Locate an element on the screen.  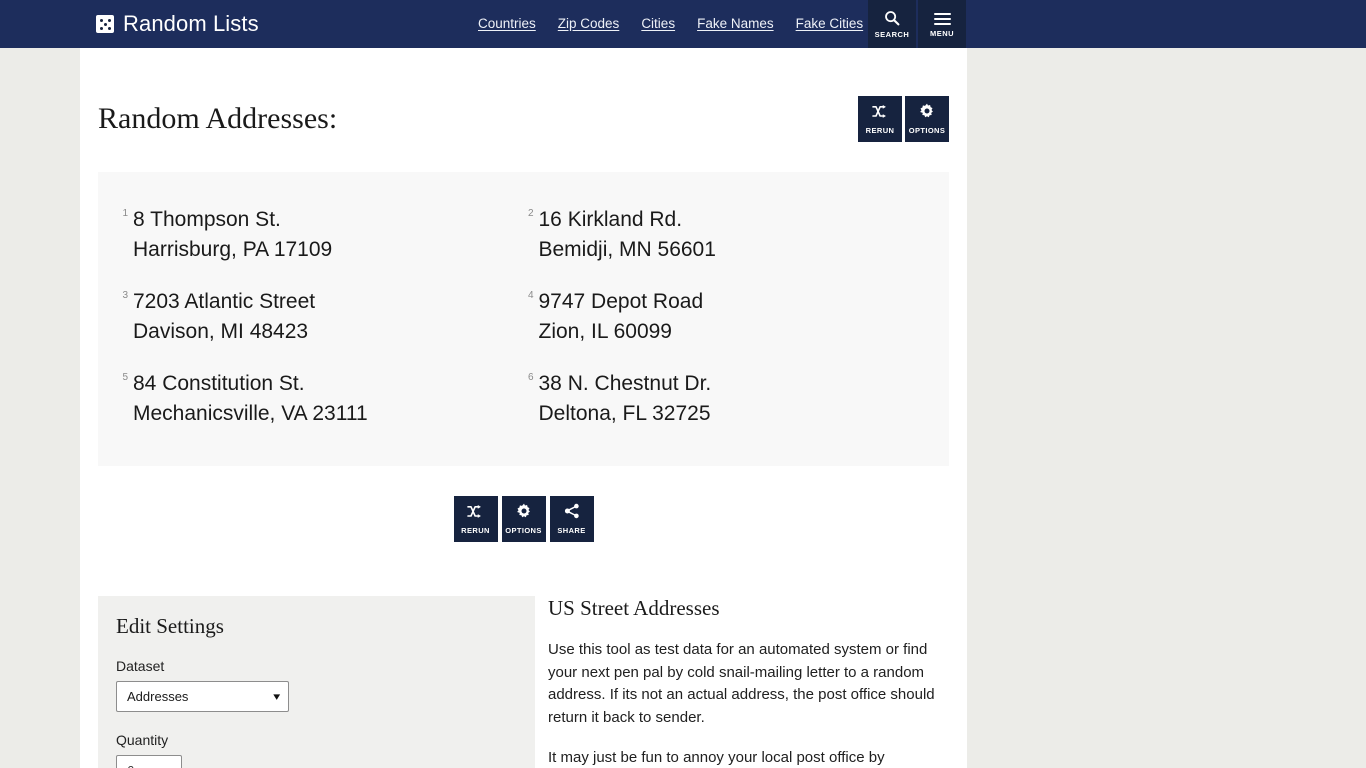
quantity-label: Quantity is located at coordinates (142, 740).